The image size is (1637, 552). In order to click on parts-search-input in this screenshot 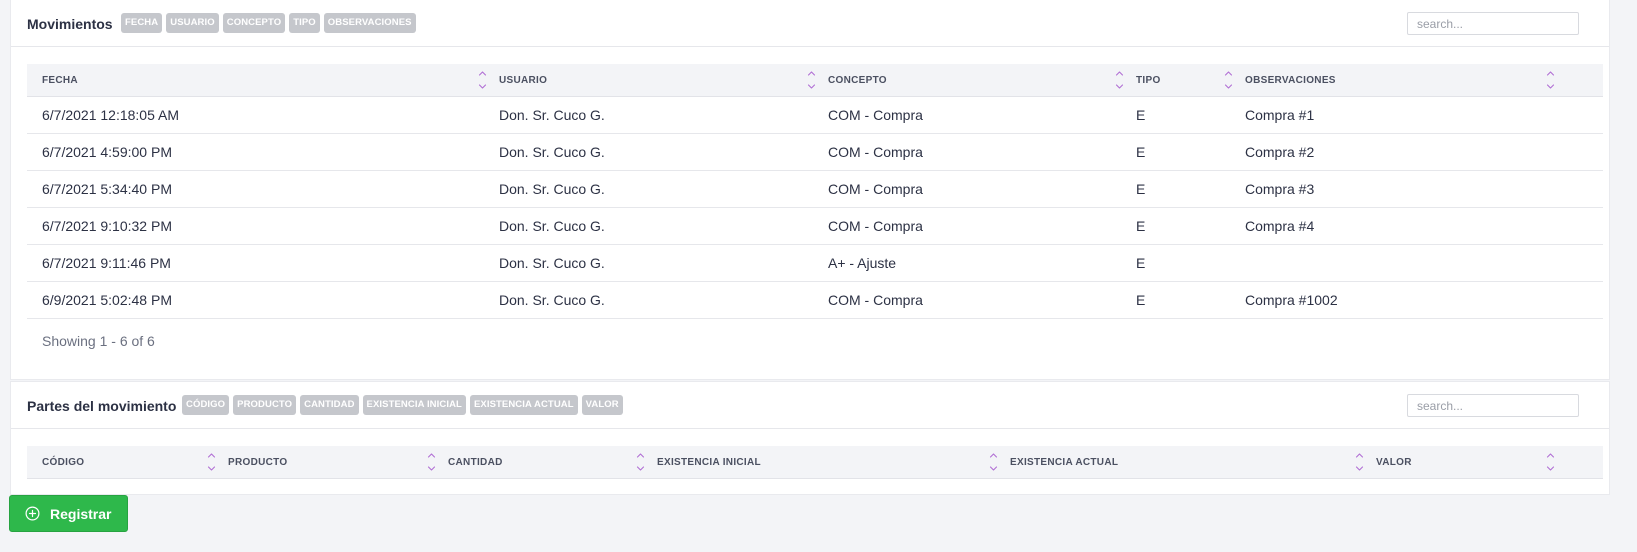, I will do `click(1493, 405)`.